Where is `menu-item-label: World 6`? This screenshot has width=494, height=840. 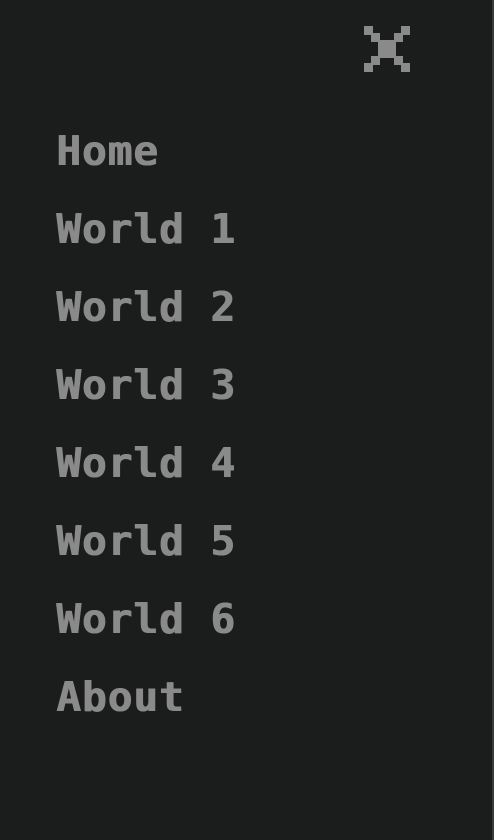
menu-item-label: World 6 is located at coordinates (146, 619).